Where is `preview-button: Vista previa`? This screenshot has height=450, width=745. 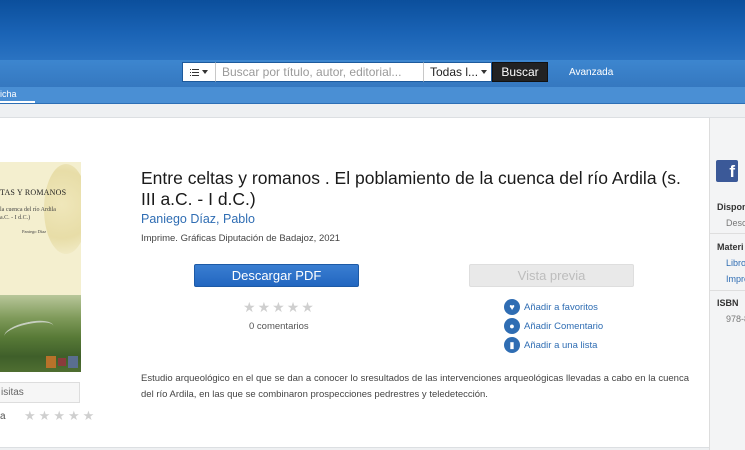 preview-button: Vista previa is located at coordinates (551, 275).